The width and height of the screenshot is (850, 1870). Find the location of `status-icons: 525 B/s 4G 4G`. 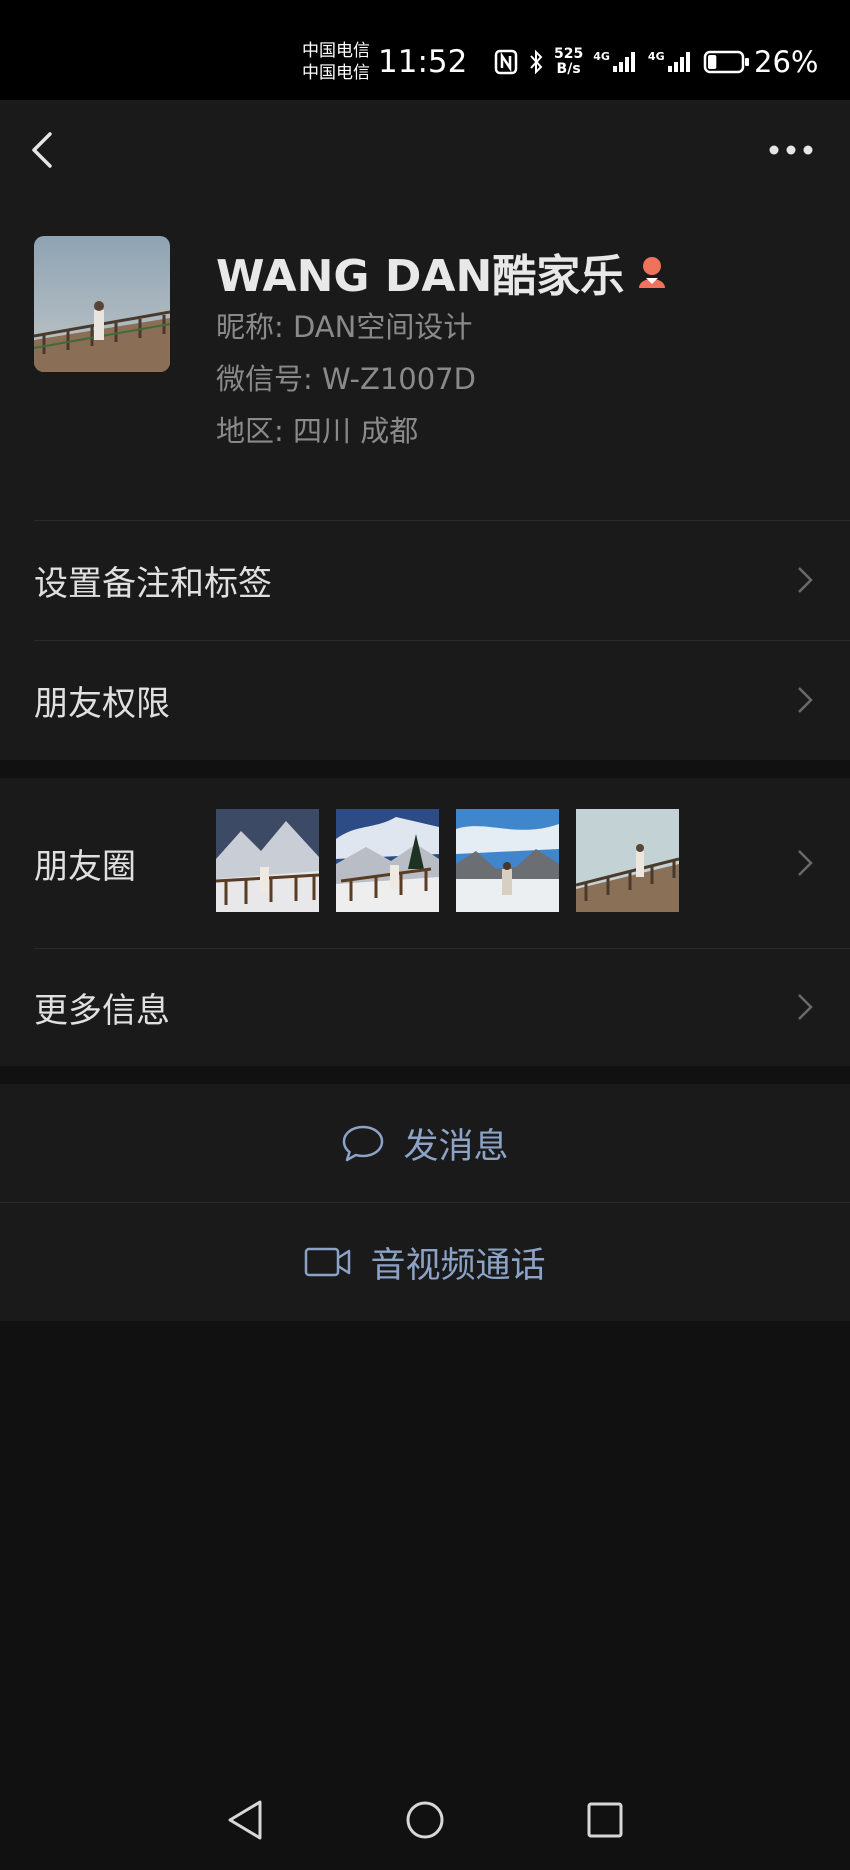

status-icons: 525 B/s 4G 4G is located at coordinates (622, 62).